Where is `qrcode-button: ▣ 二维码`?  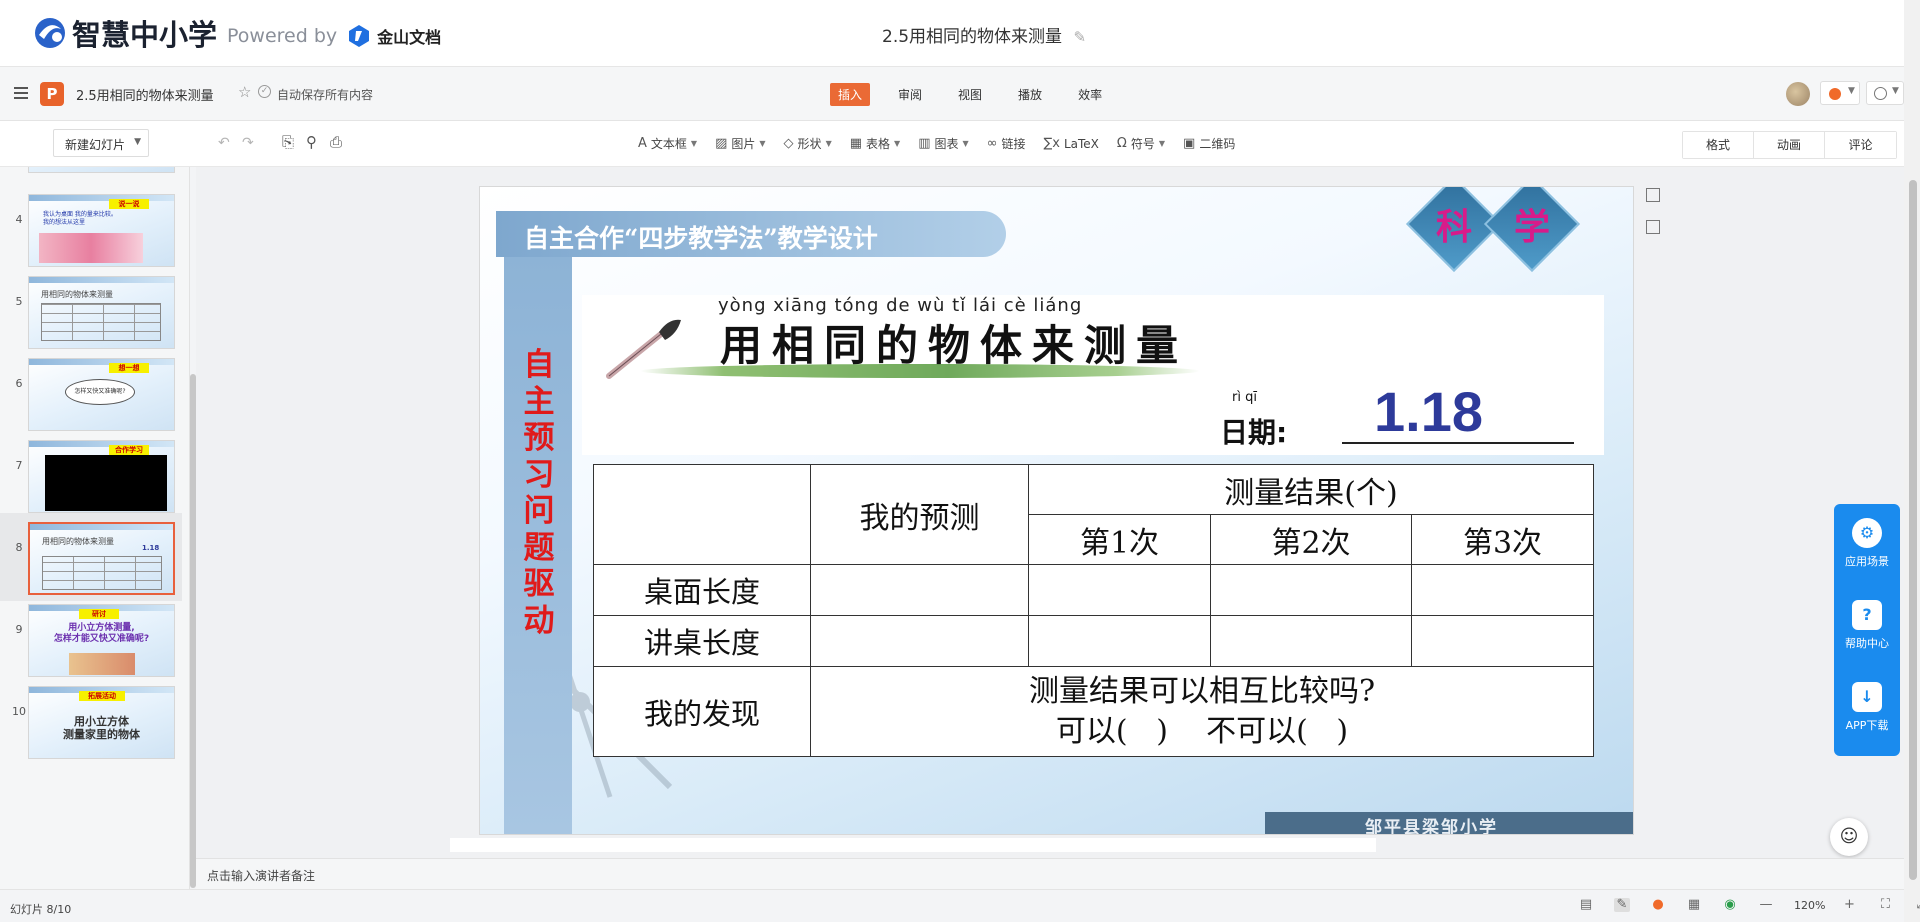
qrcode-button: ▣ 二维码 is located at coordinates (1209, 143).